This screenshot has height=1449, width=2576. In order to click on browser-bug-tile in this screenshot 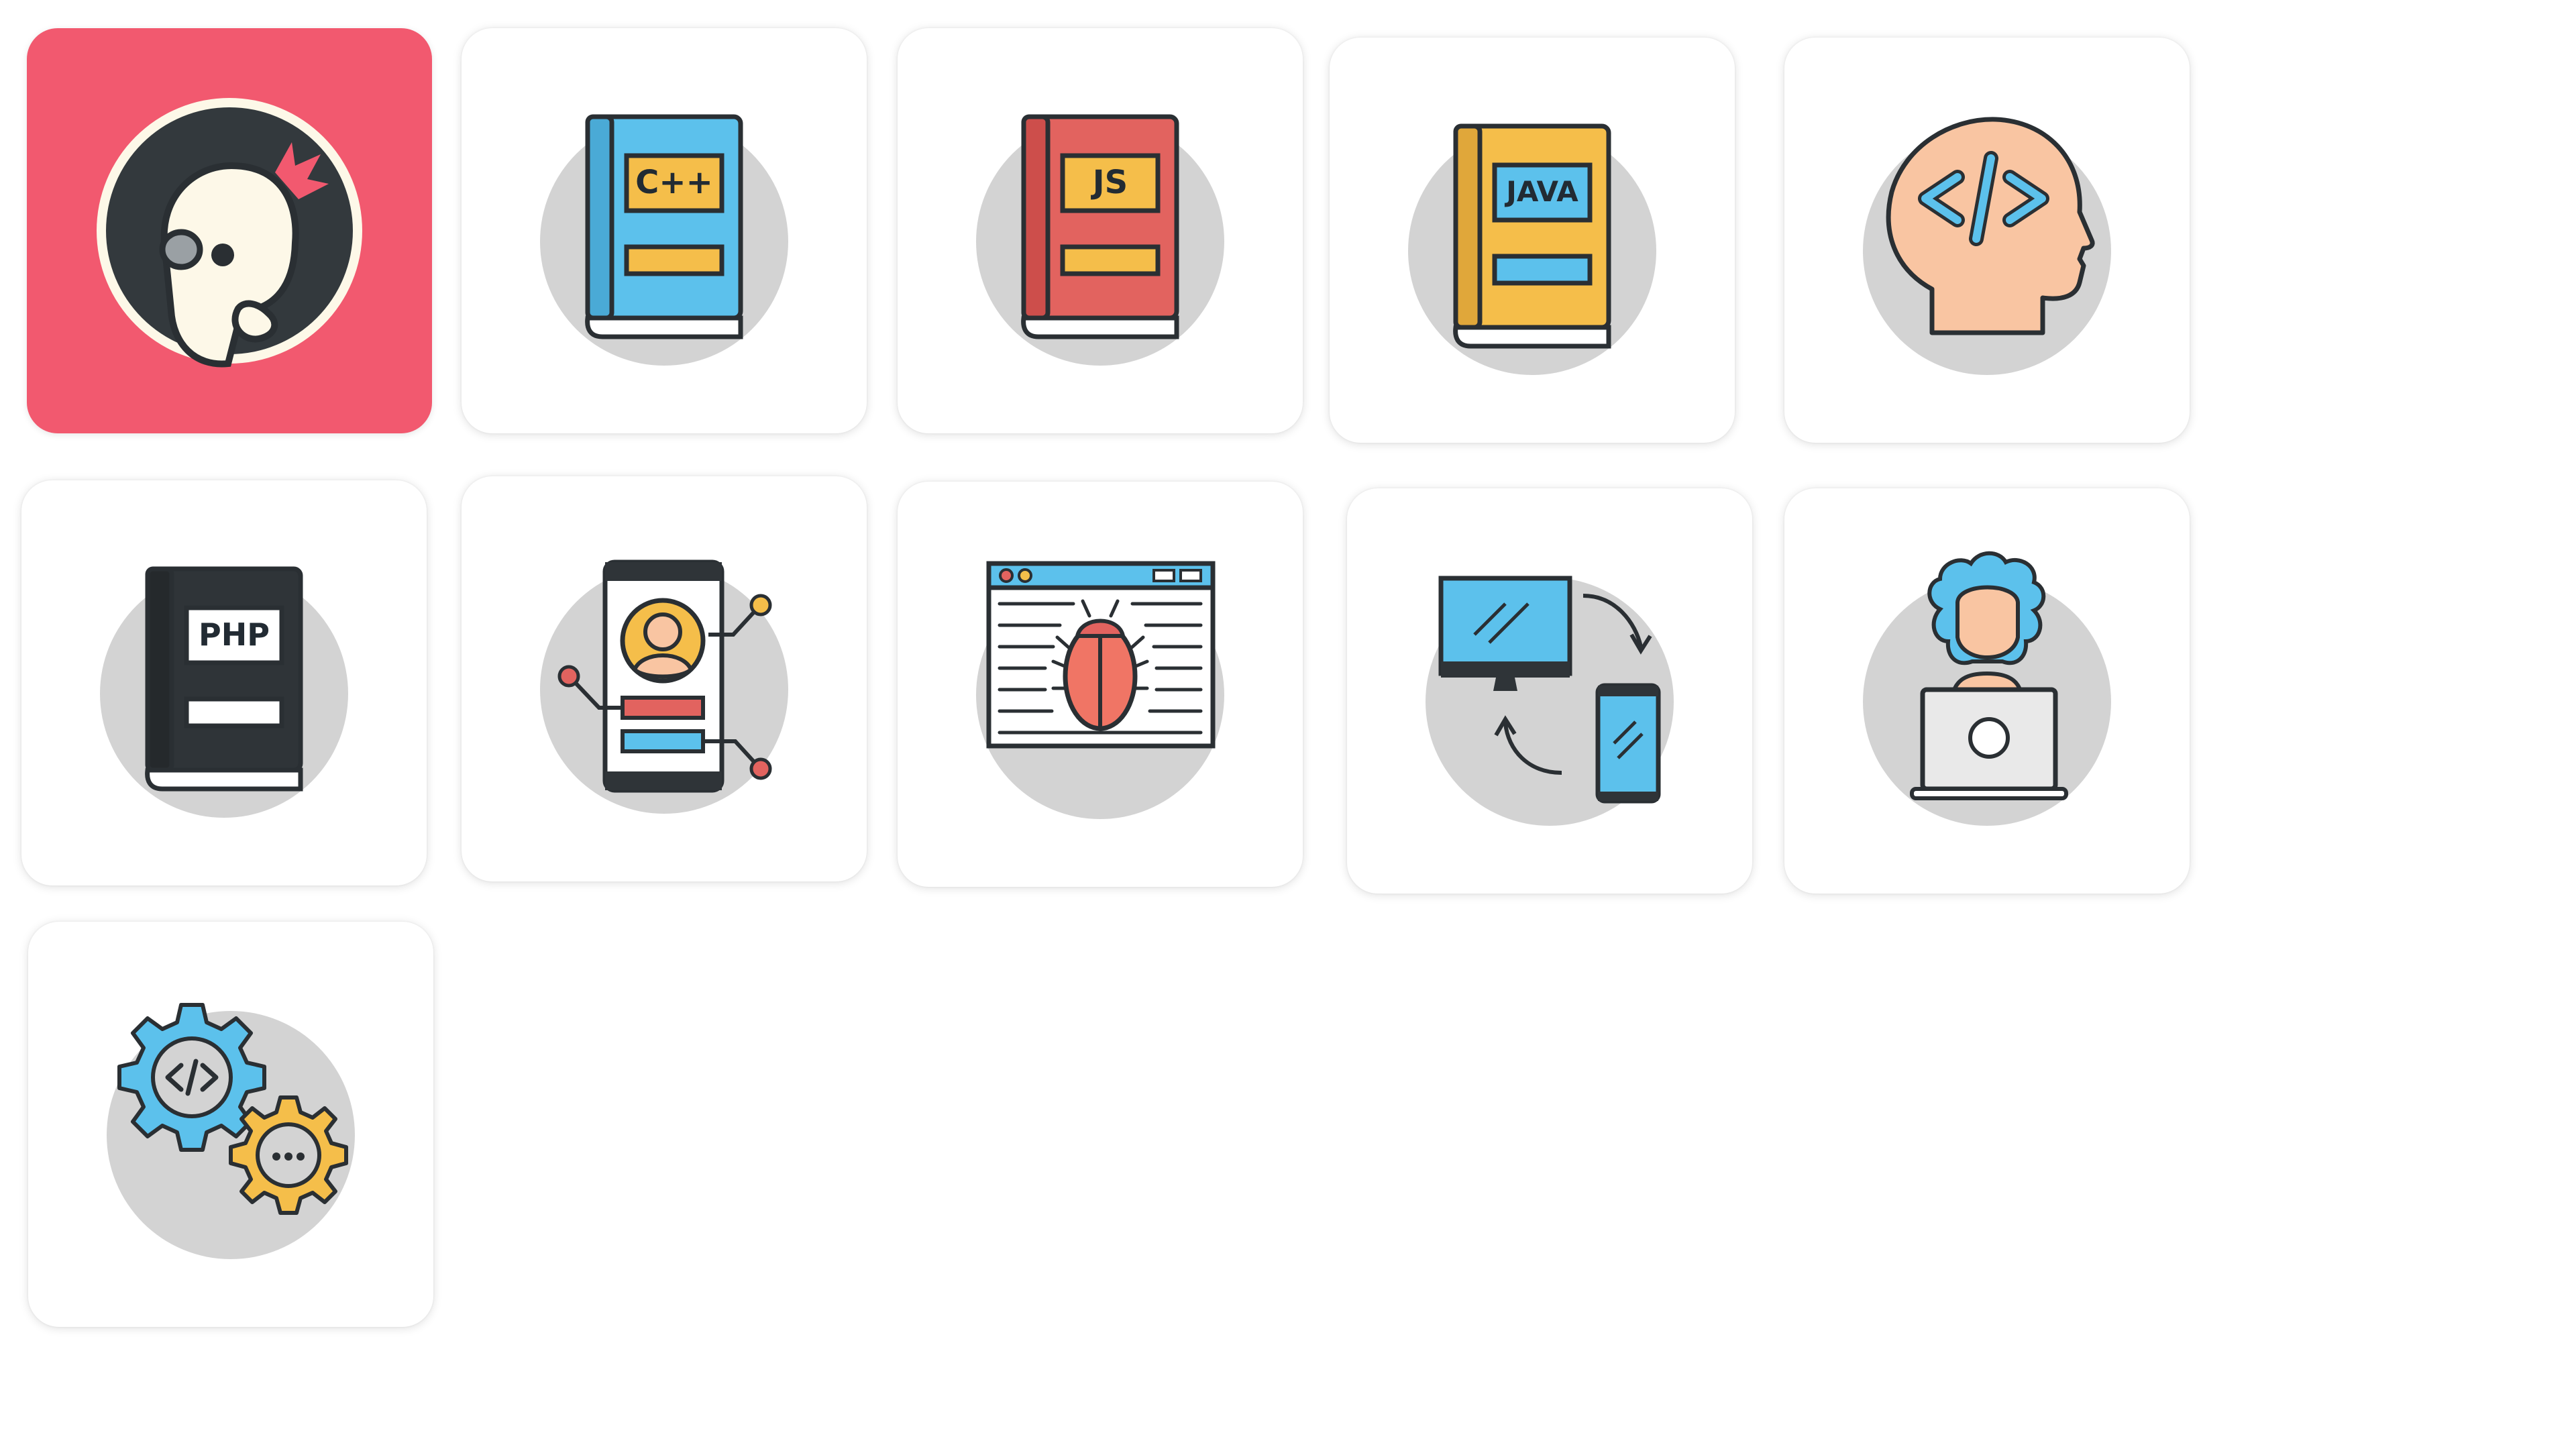, I will do `click(1100, 684)`.